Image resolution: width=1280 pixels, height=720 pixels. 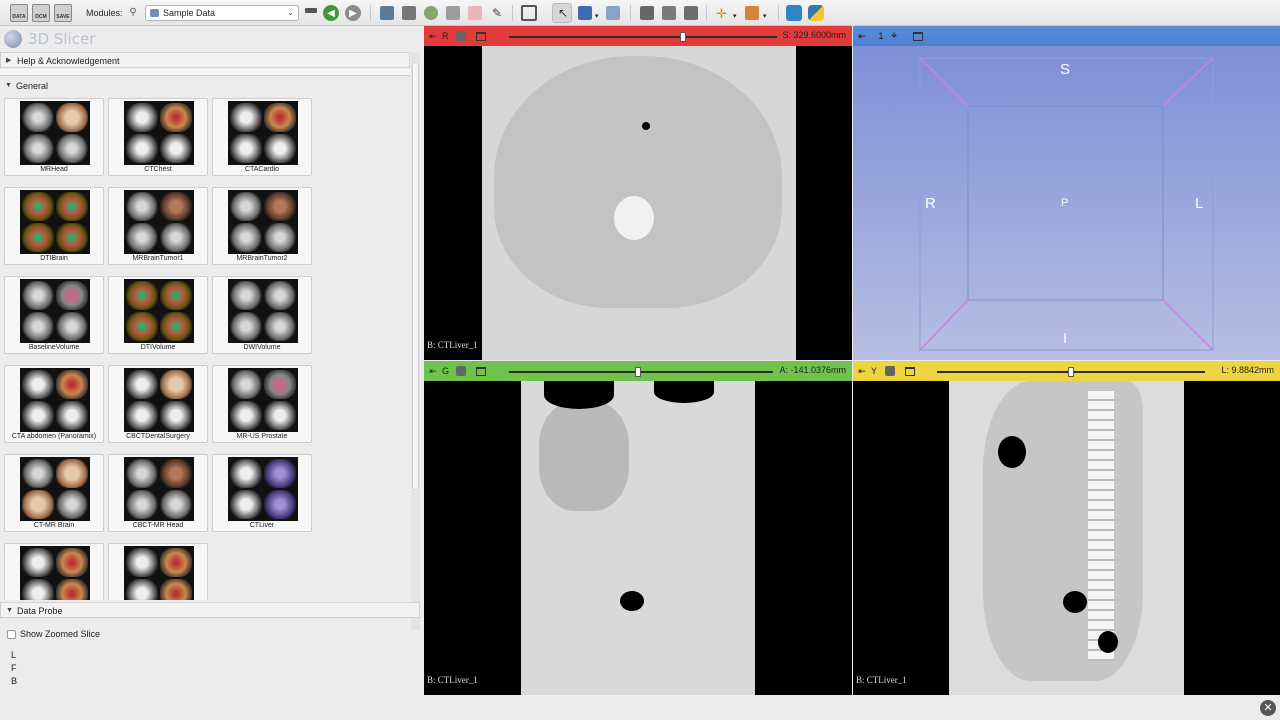 What do you see at coordinates (63, 13) in the screenshot?
I see `save-button: SAVE` at bounding box center [63, 13].